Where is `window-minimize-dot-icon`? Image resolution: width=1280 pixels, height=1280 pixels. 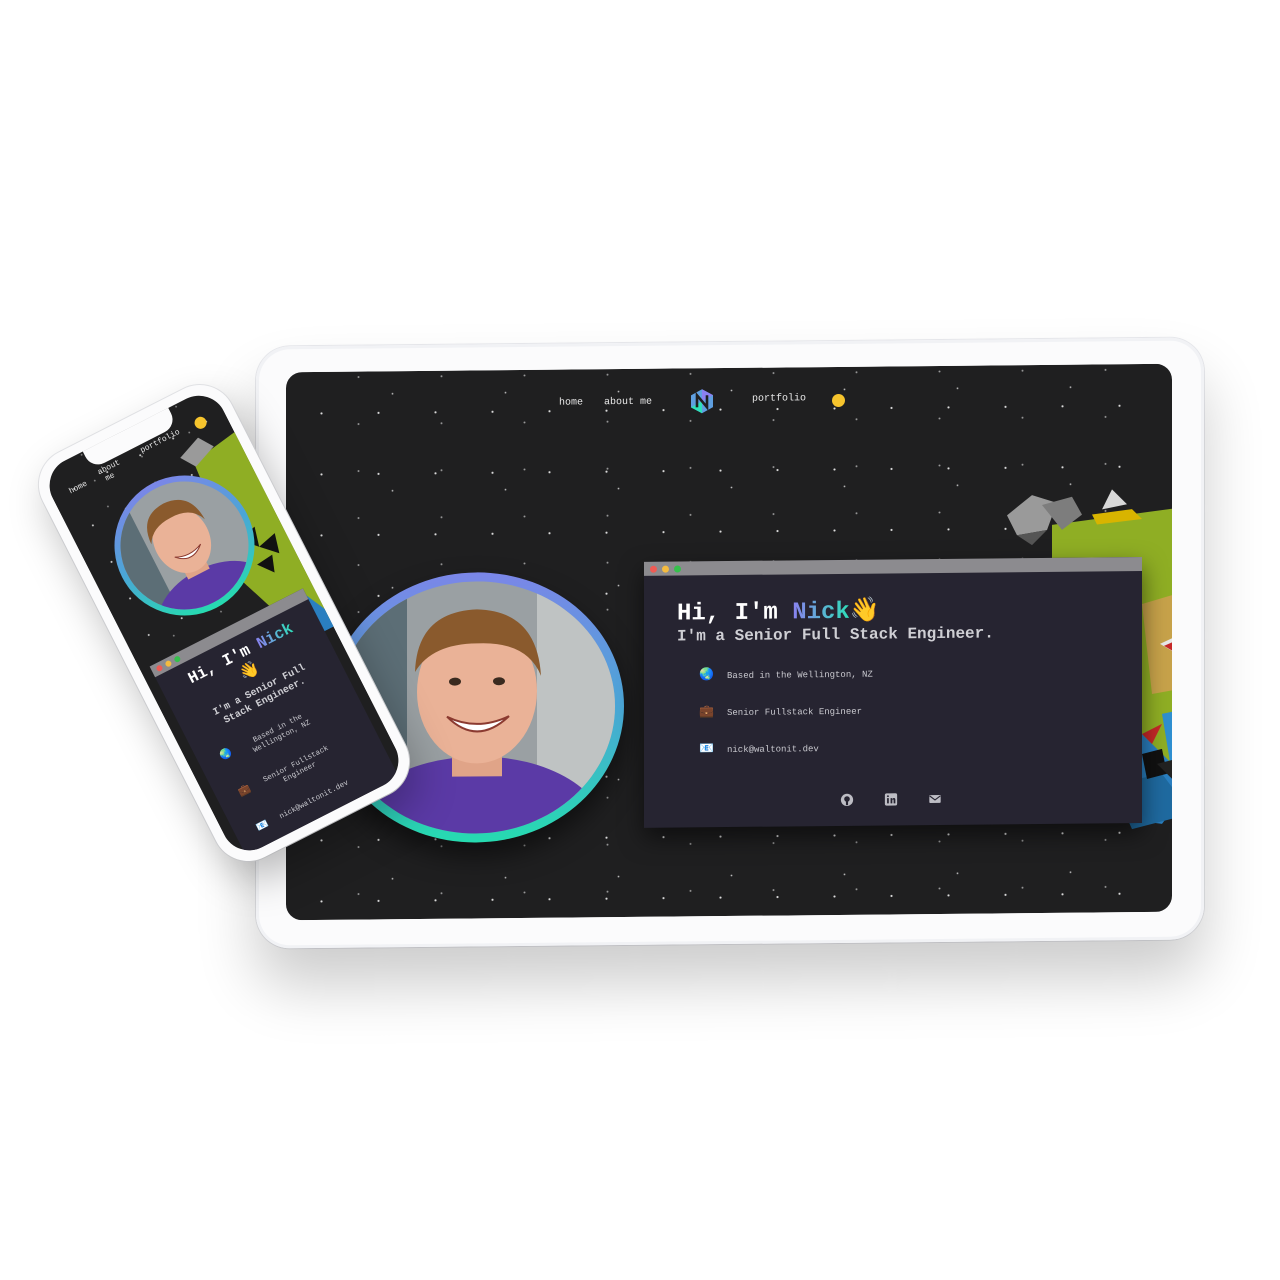 window-minimize-dot-icon is located at coordinates (665, 569).